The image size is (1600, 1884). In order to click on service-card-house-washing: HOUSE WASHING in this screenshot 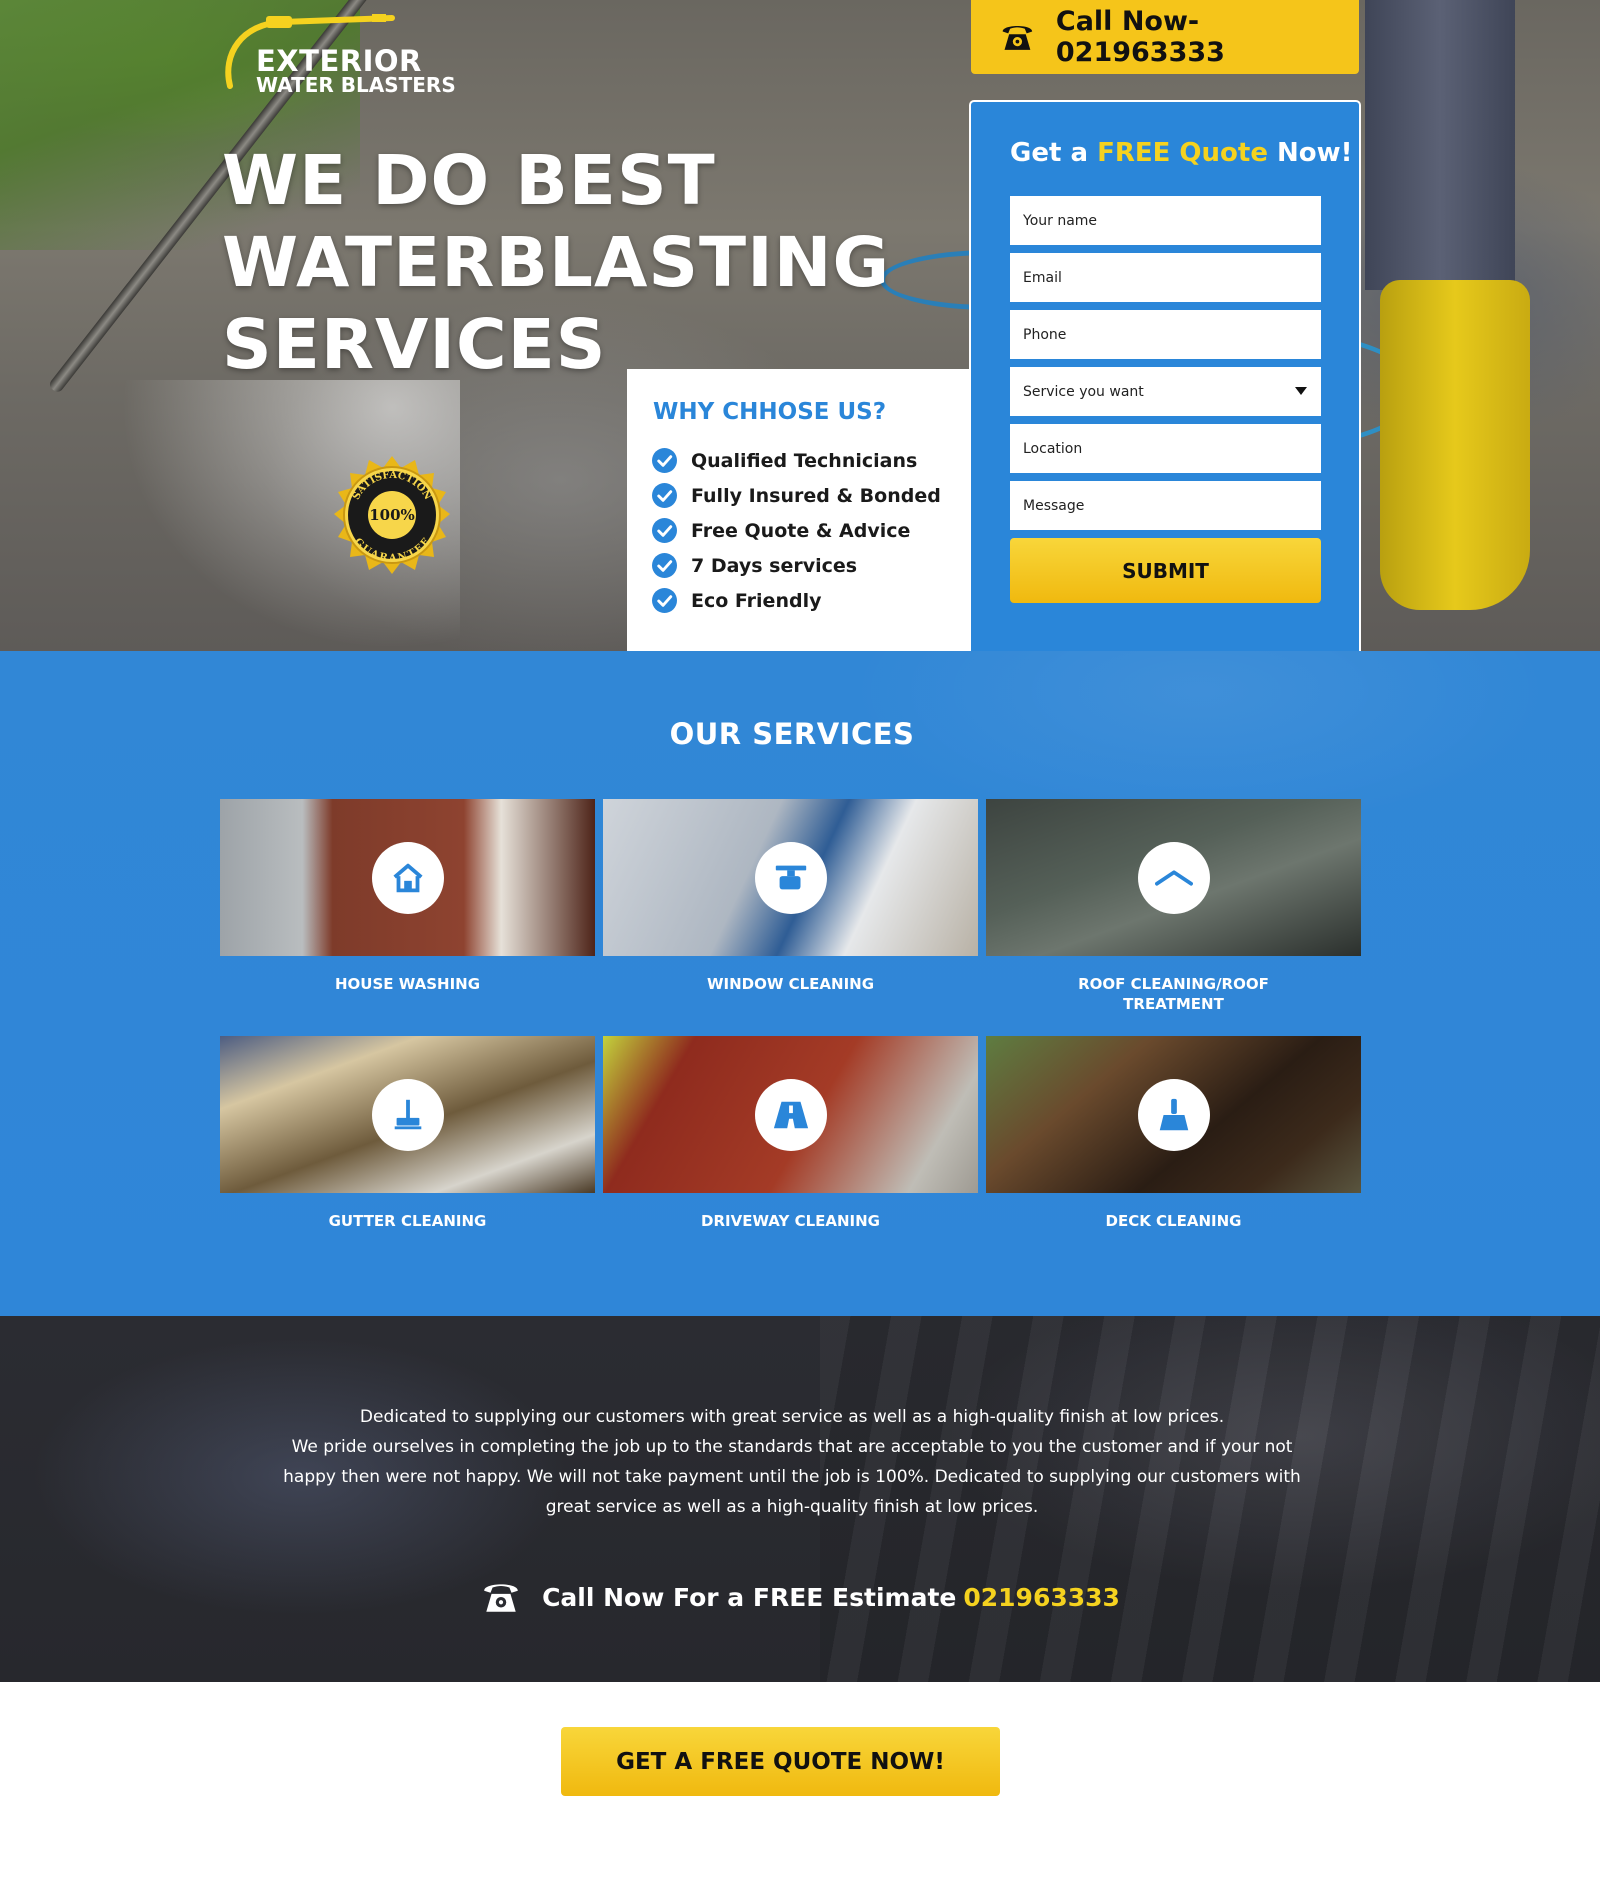, I will do `click(407, 896)`.